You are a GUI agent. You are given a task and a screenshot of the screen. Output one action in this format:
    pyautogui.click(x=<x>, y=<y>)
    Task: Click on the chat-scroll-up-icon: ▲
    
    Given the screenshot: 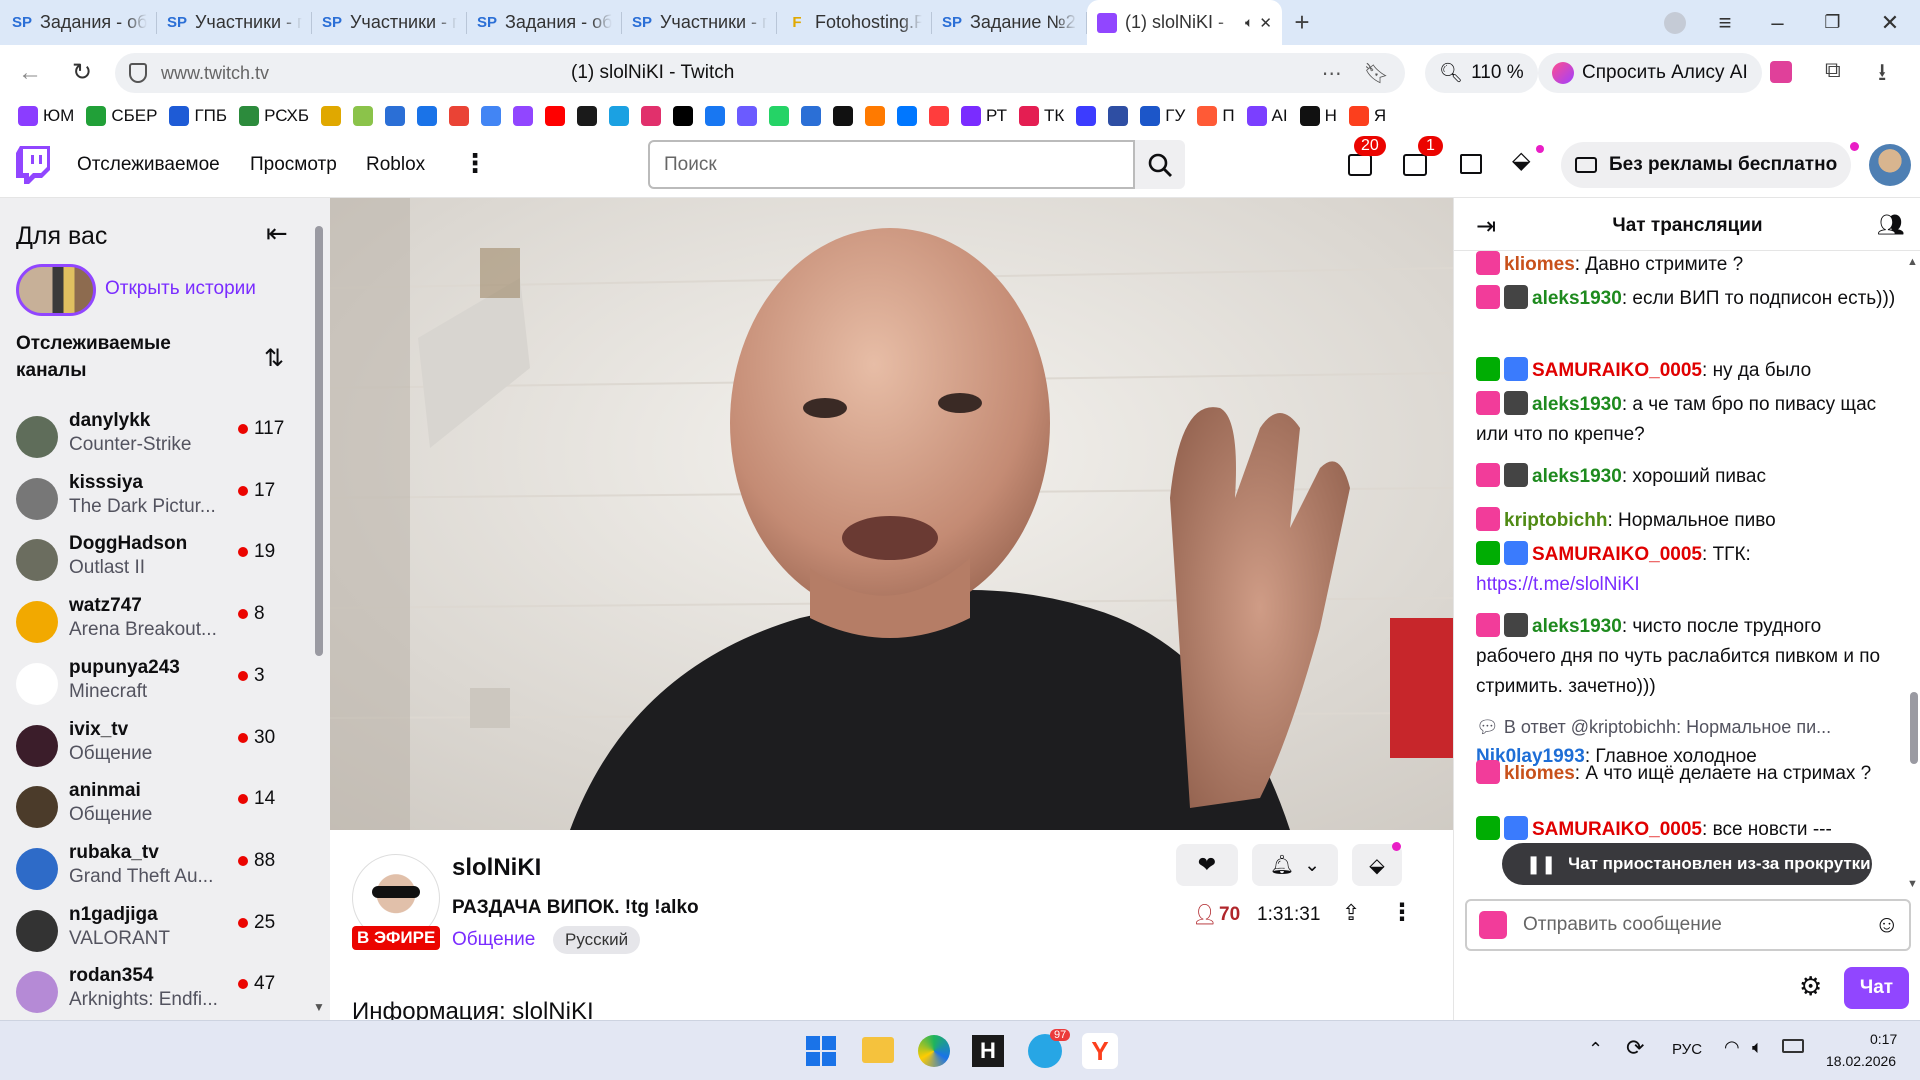 What is the action you would take?
    pyautogui.click(x=1912, y=262)
    